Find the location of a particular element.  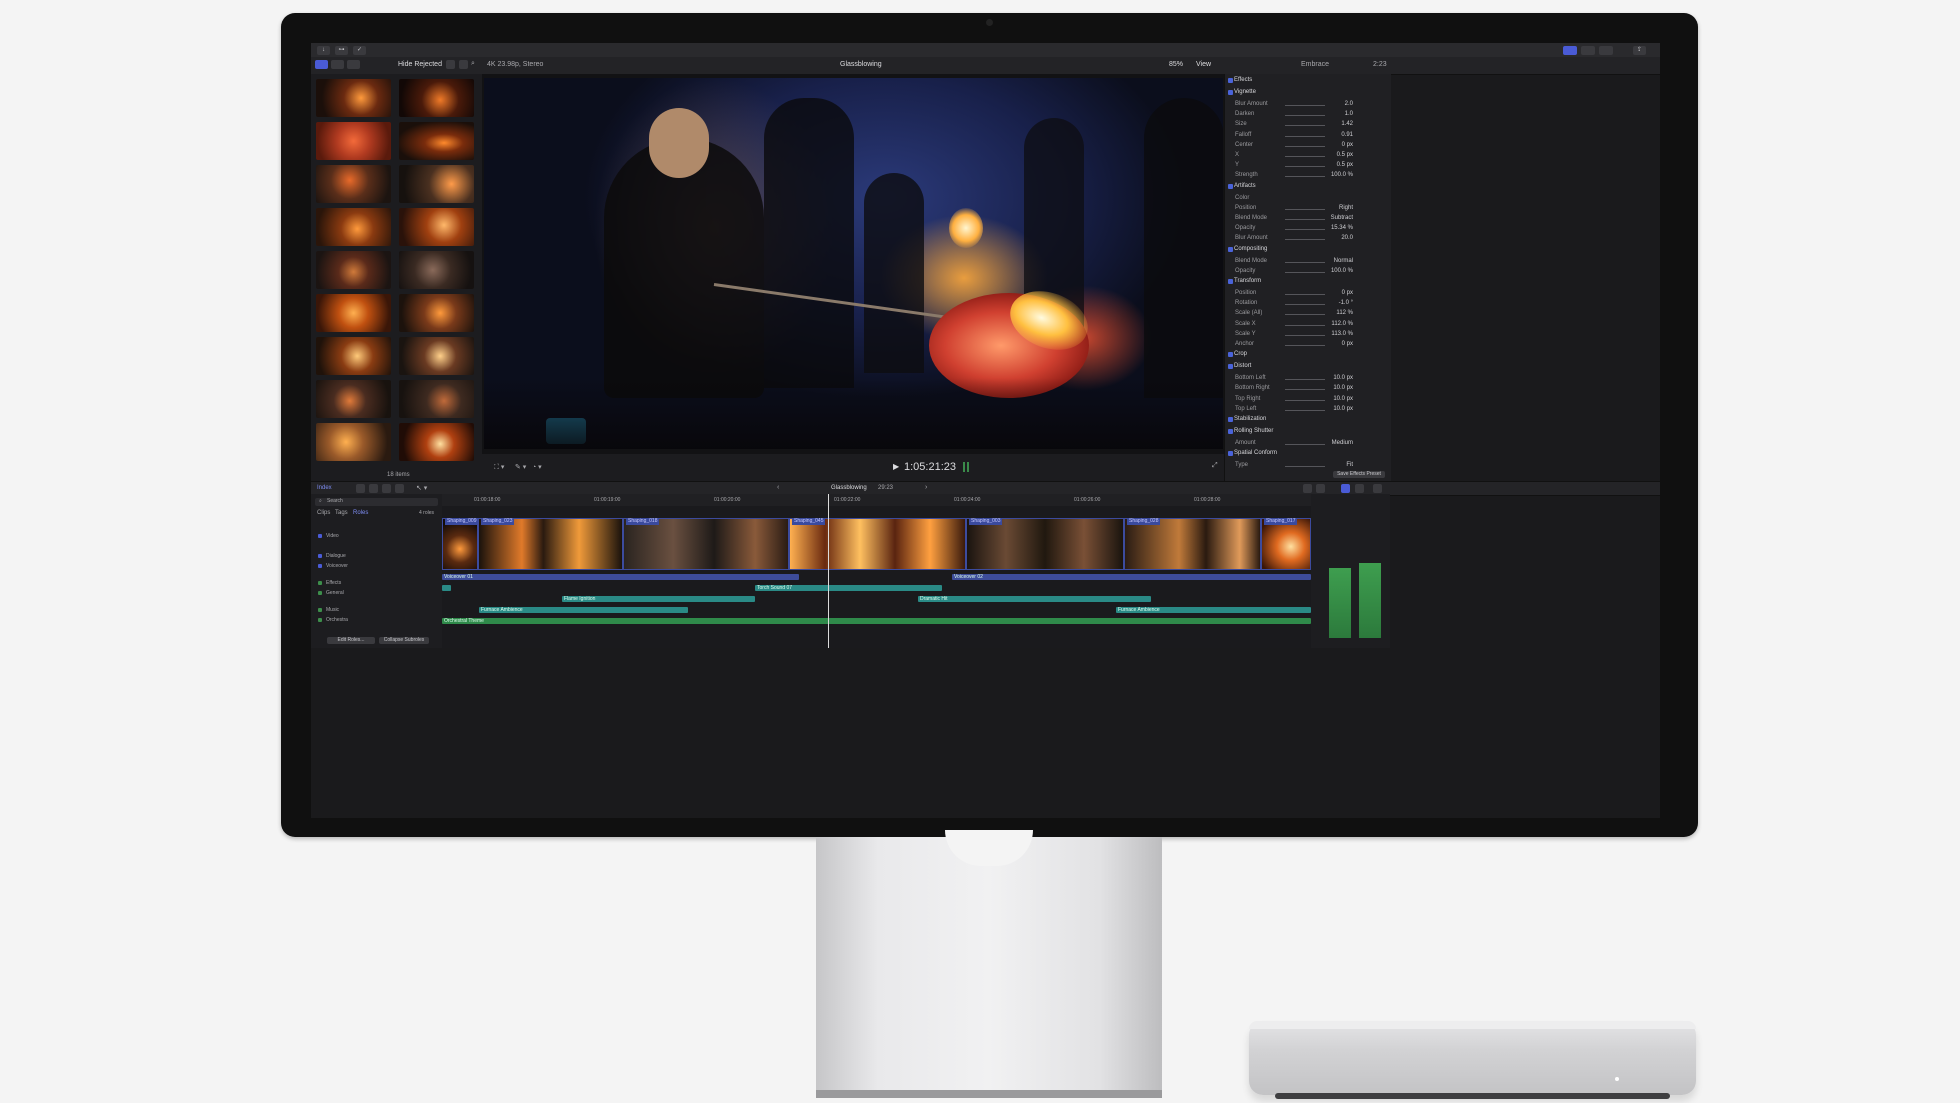

inspector-row: Falloff 0.91 is located at coordinates (1308, 137).